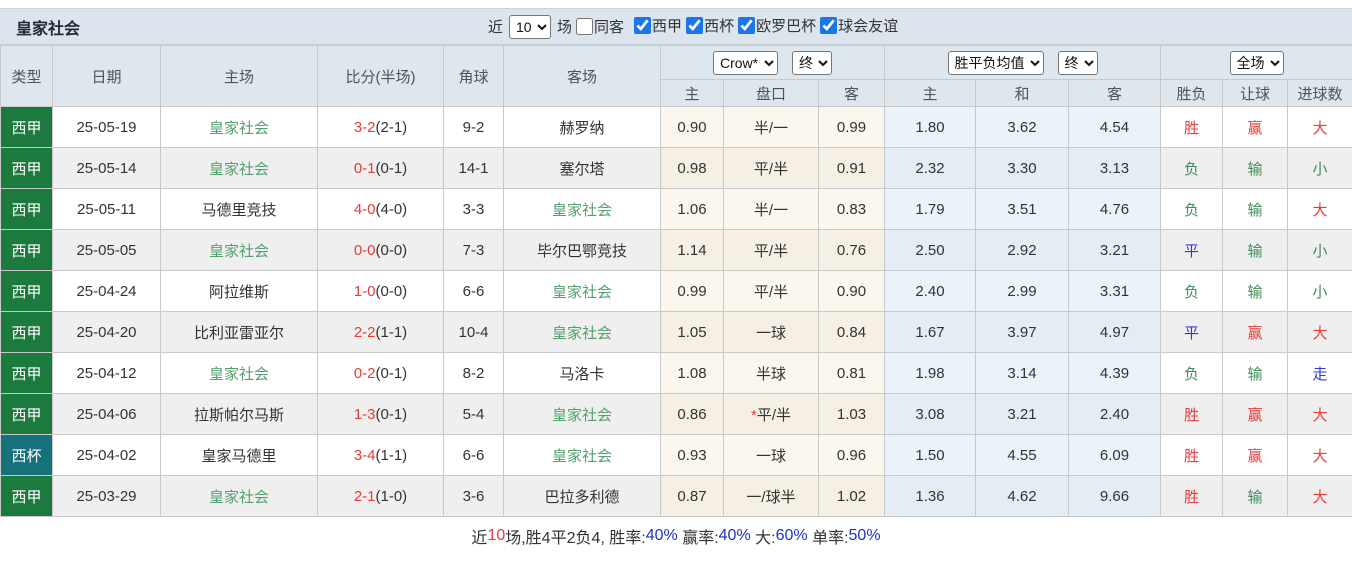  Describe the element at coordinates (1022, 168) in the screenshot. I see `eu-draw-odds-cell: 3.30` at that location.